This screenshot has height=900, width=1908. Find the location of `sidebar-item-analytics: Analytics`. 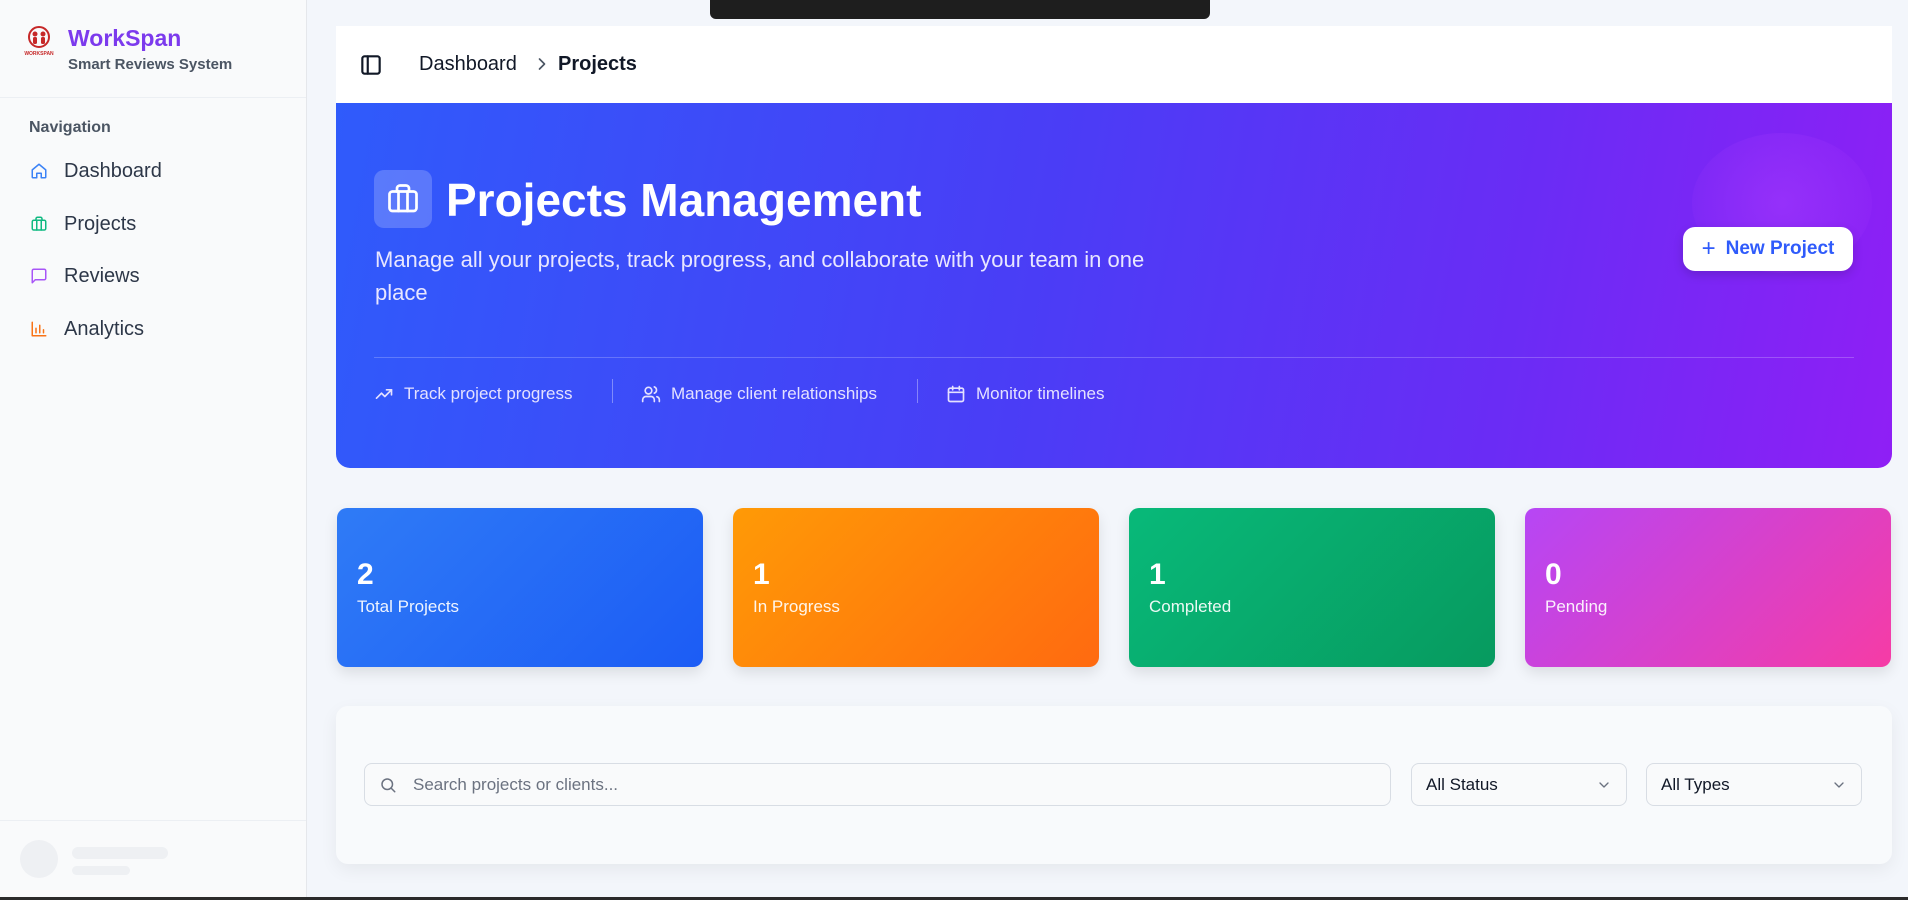

sidebar-item-analytics: Analytics is located at coordinates (154, 329).